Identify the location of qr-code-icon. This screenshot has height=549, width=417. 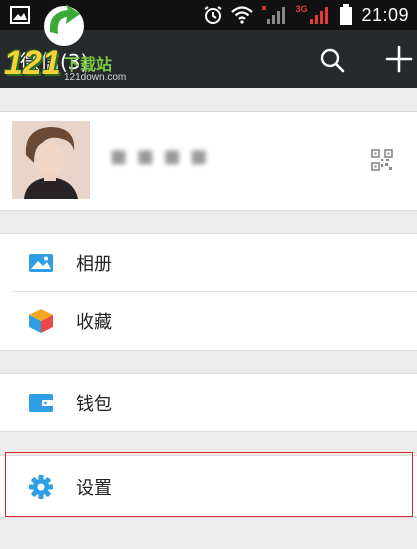
(382, 160).